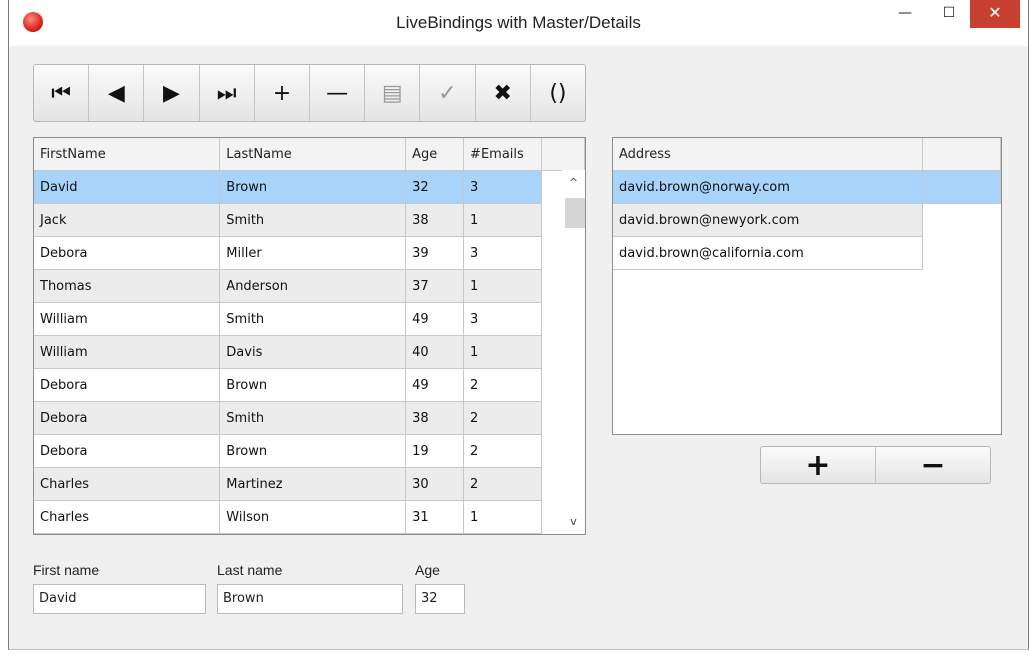 This screenshot has height=657, width=1029. What do you see at coordinates (933, 465) in the screenshot?
I see `remove-email-button: −` at bounding box center [933, 465].